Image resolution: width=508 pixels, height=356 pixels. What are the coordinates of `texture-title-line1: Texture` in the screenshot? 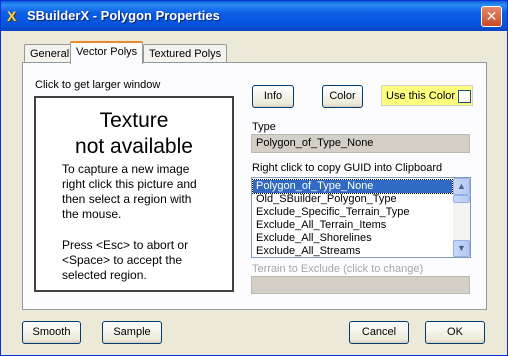 It's located at (134, 120).